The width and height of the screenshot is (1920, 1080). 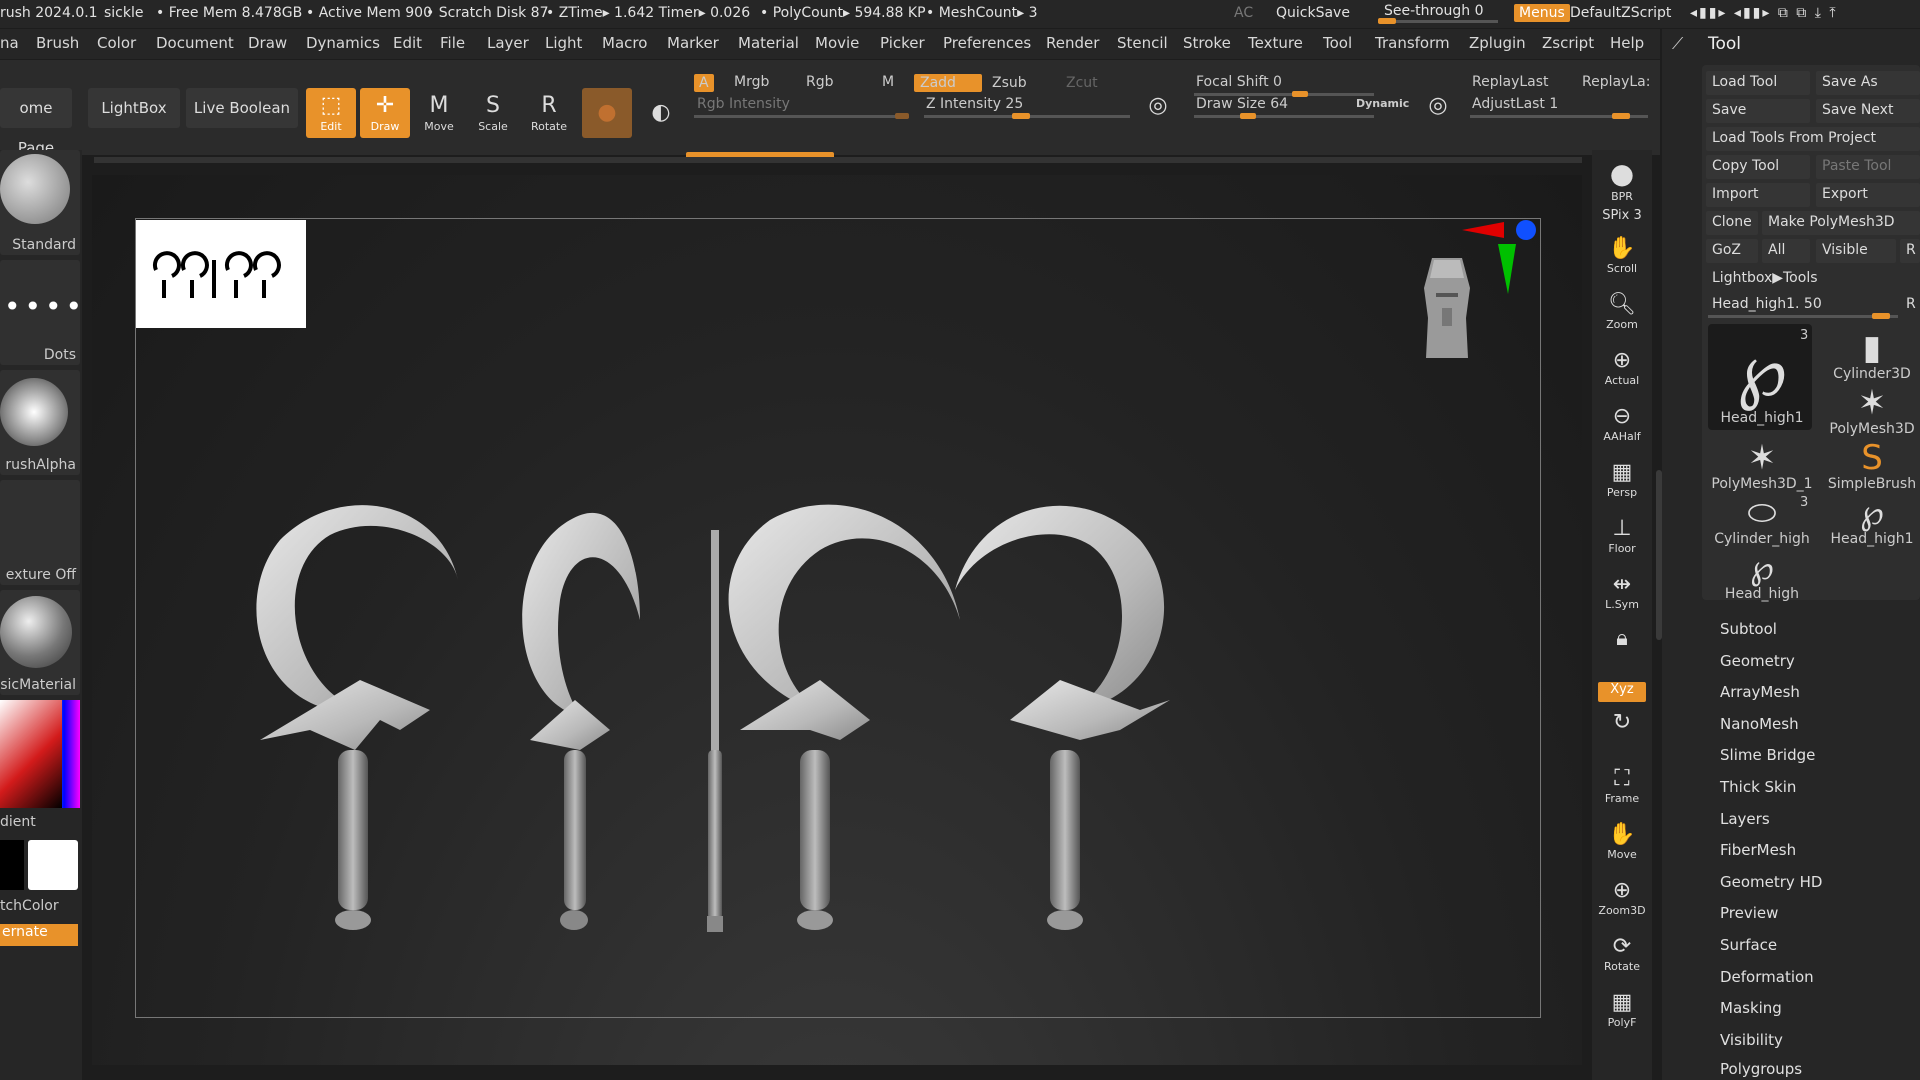 What do you see at coordinates (1869, 522) in the screenshot?
I see `tool-thumb-head-high1-b: ℘ Head_high1` at bounding box center [1869, 522].